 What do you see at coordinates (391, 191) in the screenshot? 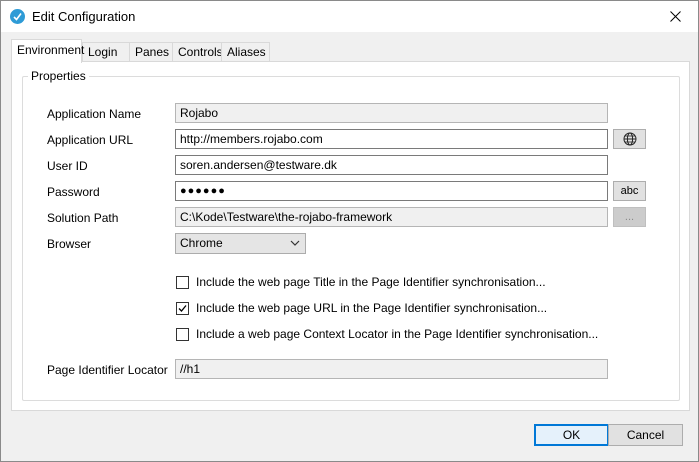
I see `password-field: ●●●●●●` at bounding box center [391, 191].